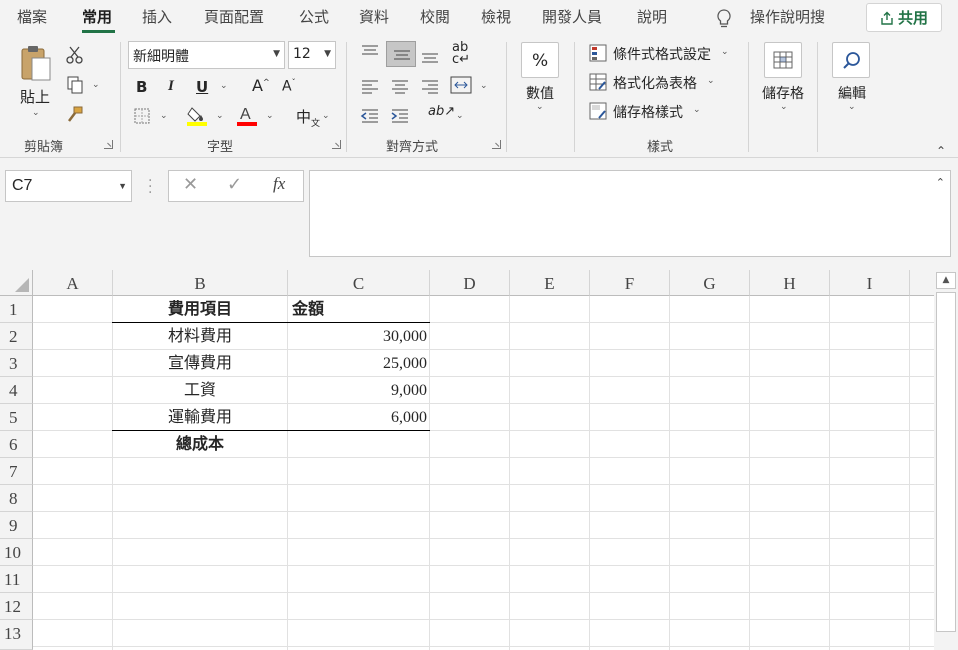 The image size is (958, 650). I want to click on format-painter-icon, so click(75, 115).